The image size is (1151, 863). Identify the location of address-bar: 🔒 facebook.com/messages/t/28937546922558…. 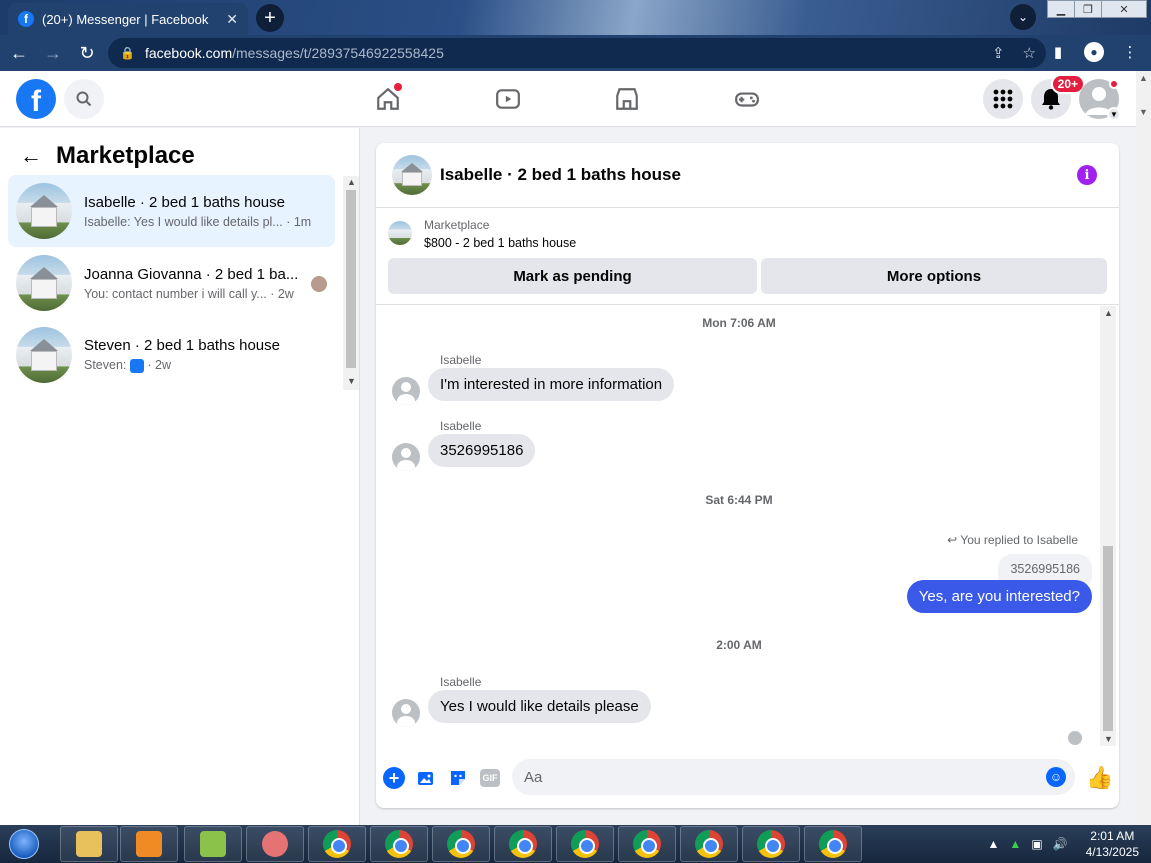
(577, 53).